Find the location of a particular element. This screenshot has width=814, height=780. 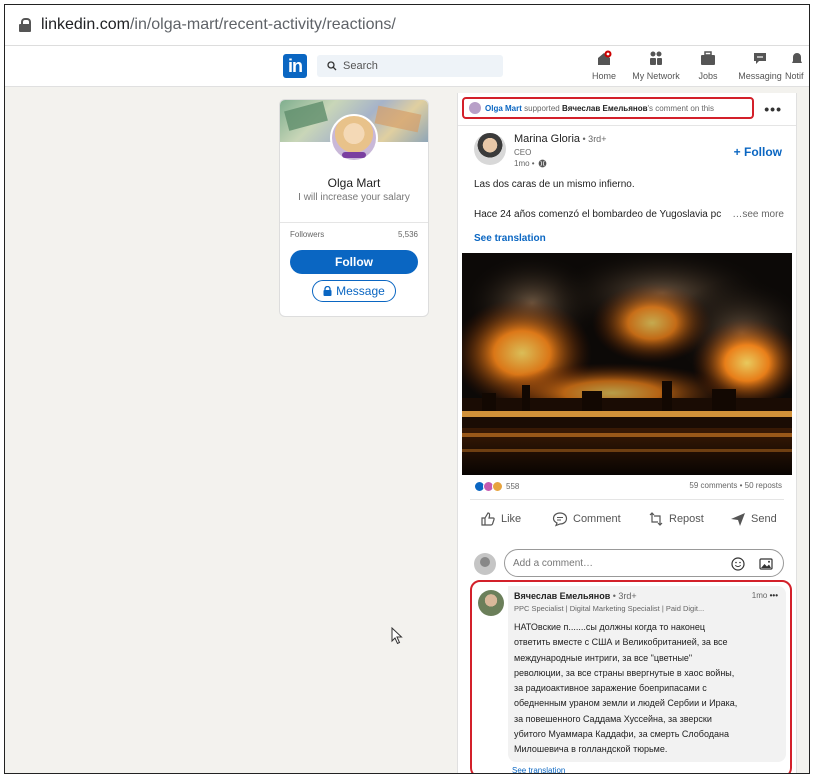

thumbs-up-icon is located at coordinates (488, 519).